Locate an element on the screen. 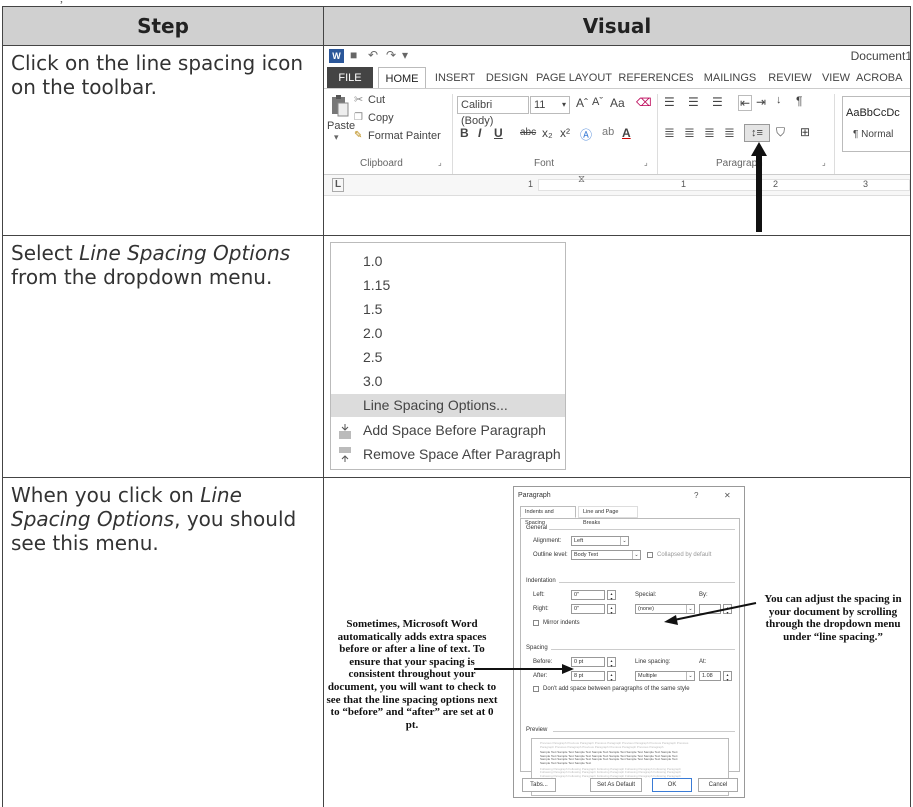  clipboard-launcher-icon: ⌟ is located at coordinates (440, 162).